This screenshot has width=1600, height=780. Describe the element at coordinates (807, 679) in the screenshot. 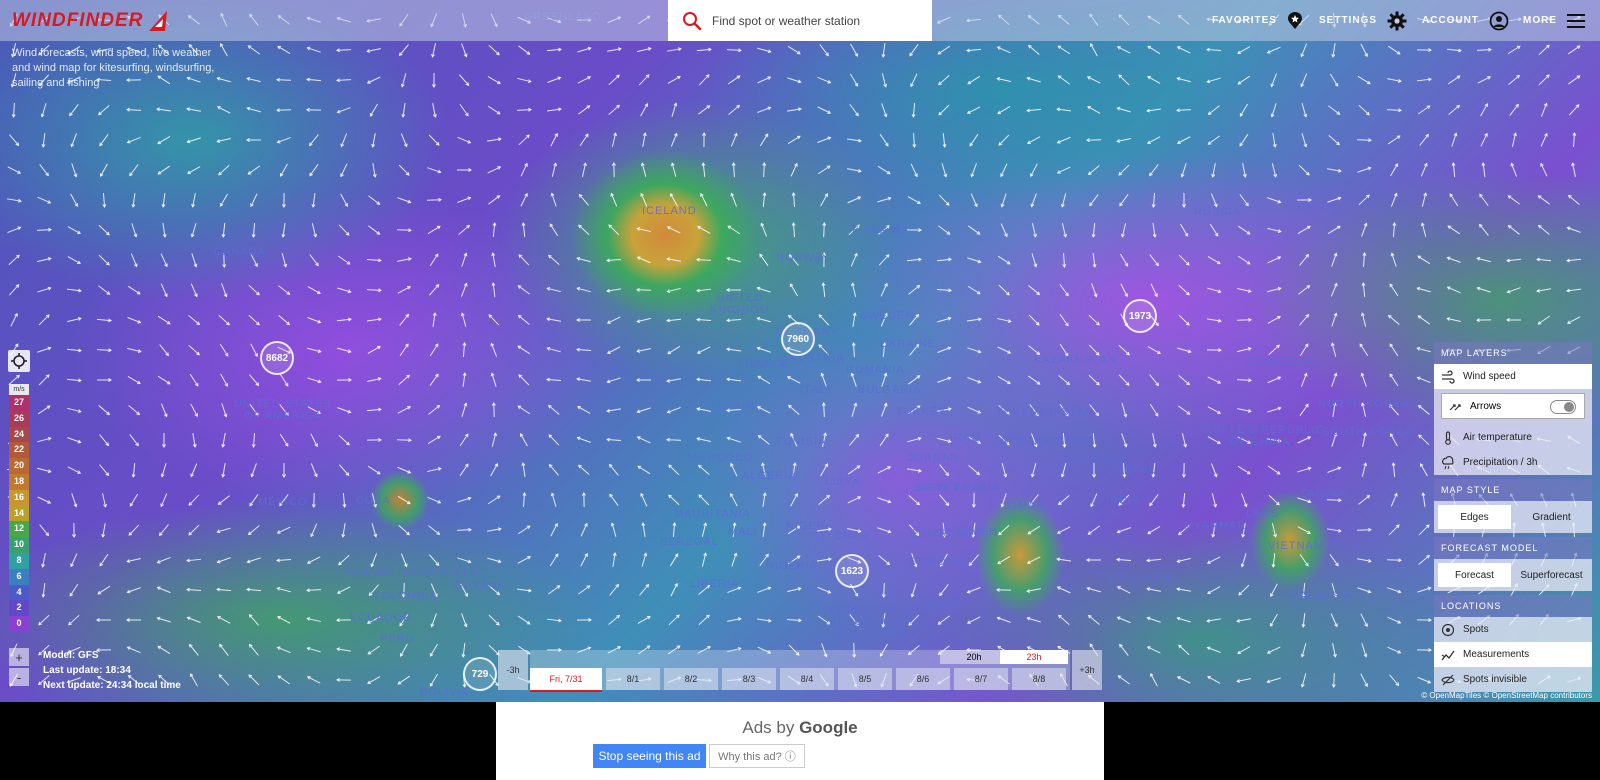

I see `timeline-day: 8/4` at that location.